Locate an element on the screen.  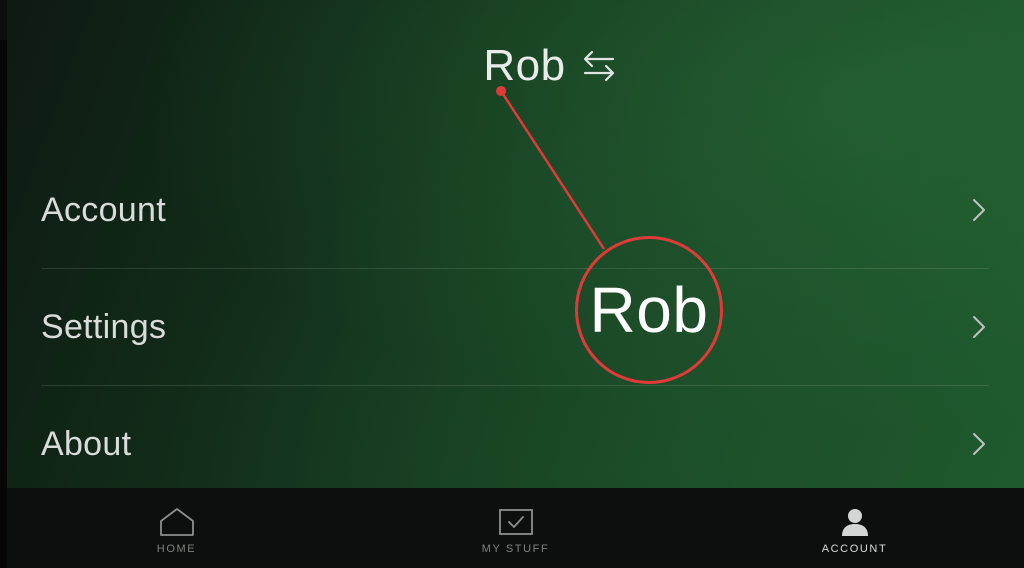
account-person-icon is located at coordinates (854, 522).